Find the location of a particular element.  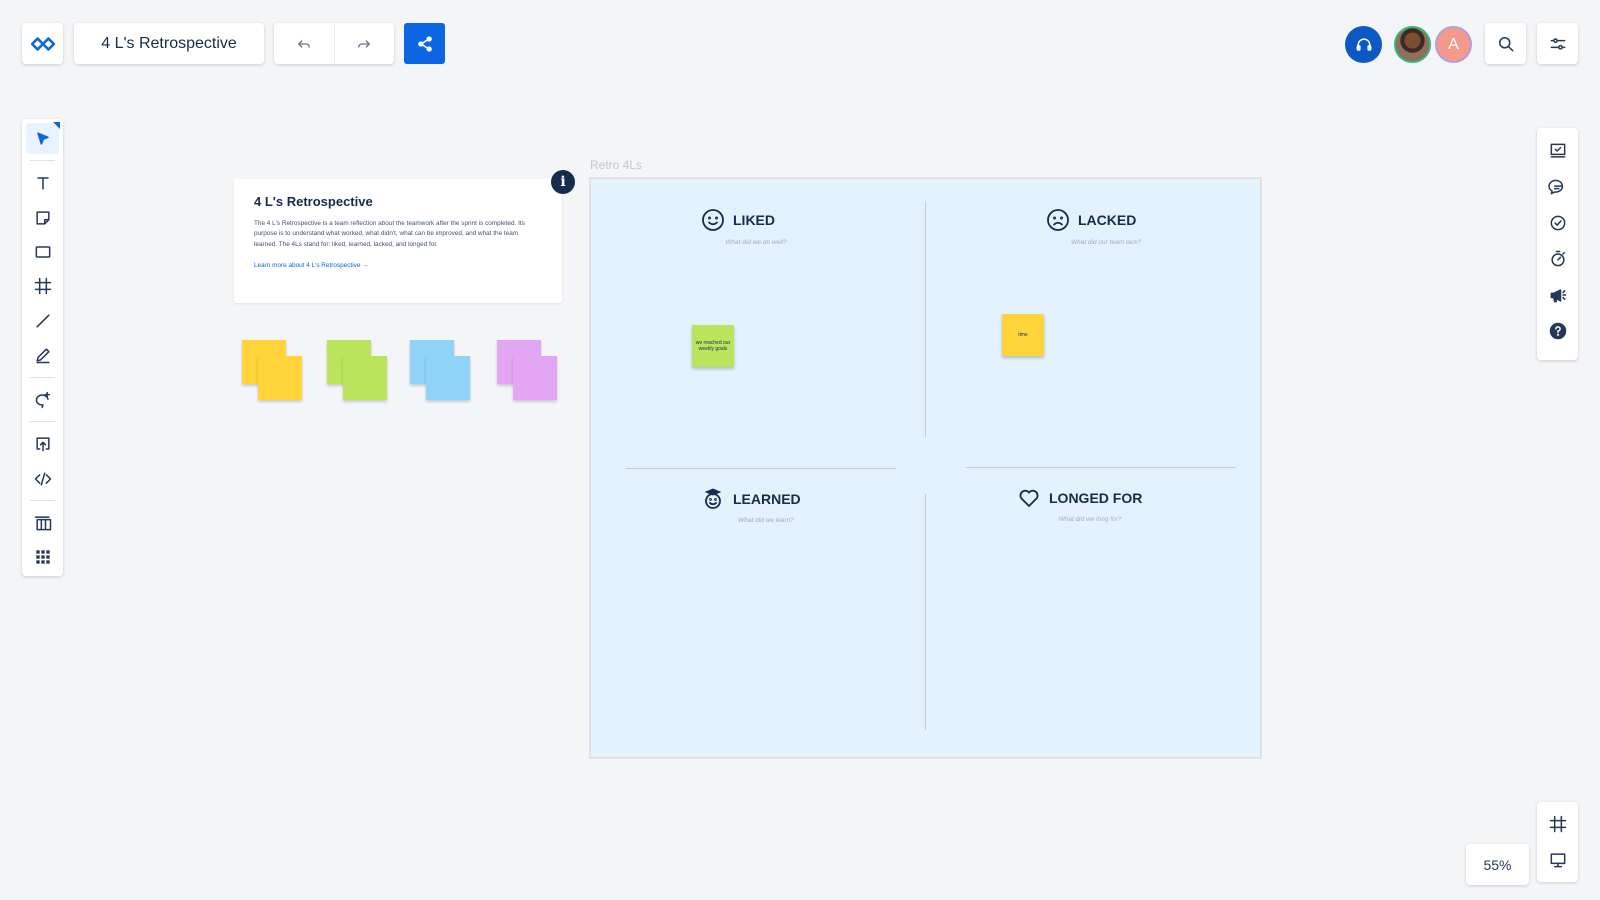

check-circle-icon is located at coordinates (1557, 222).